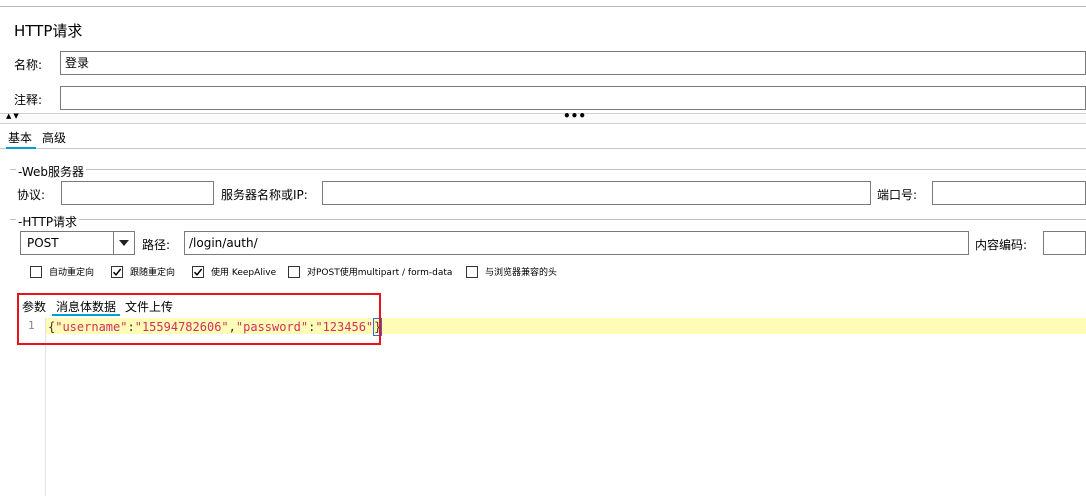 The width and height of the screenshot is (1086, 496). Describe the element at coordinates (1009, 193) in the screenshot. I see `port-field` at that location.